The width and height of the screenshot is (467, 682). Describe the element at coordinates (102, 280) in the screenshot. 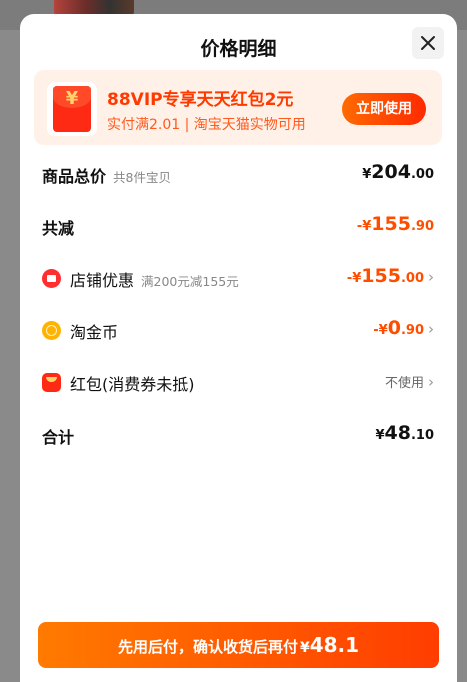

I see `shop-discount-label: 店铺优惠` at that location.